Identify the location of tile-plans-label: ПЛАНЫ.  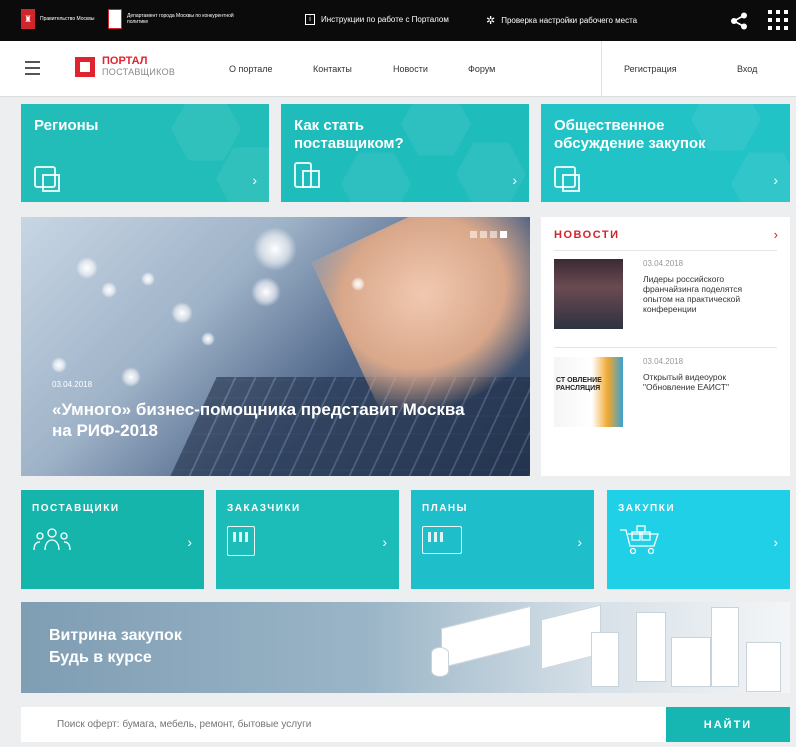
(445, 508).